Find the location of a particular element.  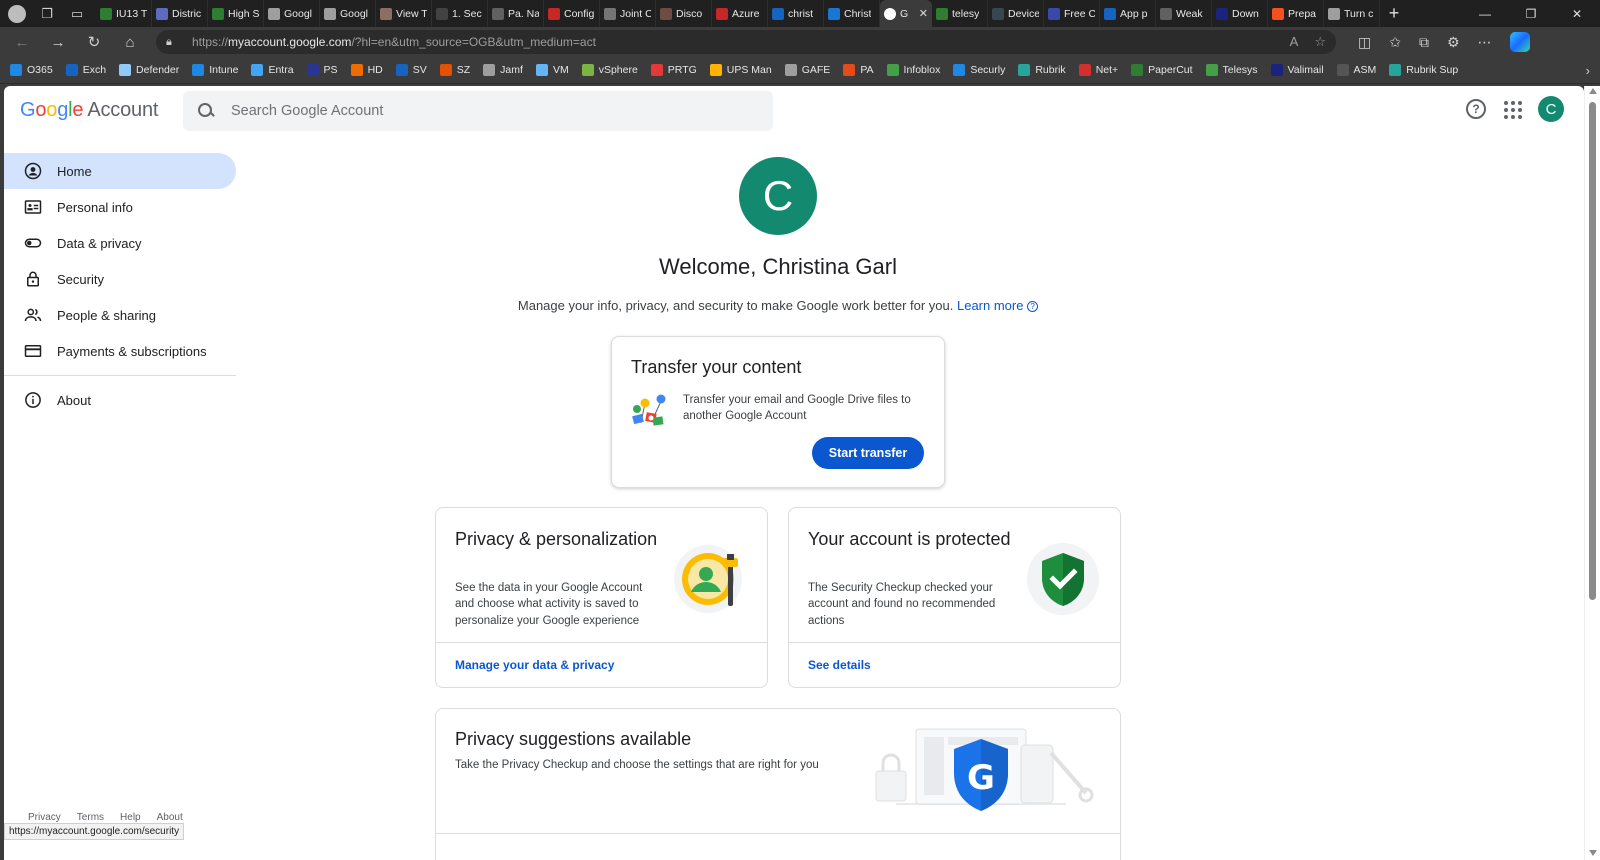

favorite-item: Exch is located at coordinates (85, 70).